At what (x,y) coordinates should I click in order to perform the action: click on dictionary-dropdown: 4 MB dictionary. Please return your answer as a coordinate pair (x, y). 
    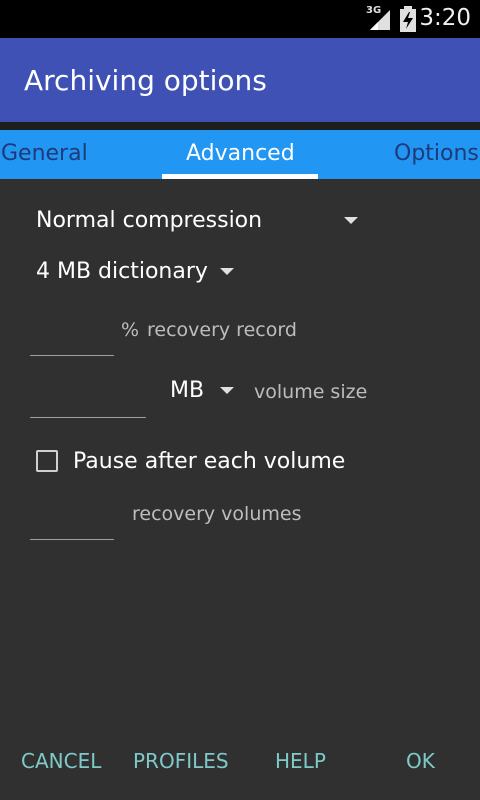
    Looking at the image, I should click on (136, 274).